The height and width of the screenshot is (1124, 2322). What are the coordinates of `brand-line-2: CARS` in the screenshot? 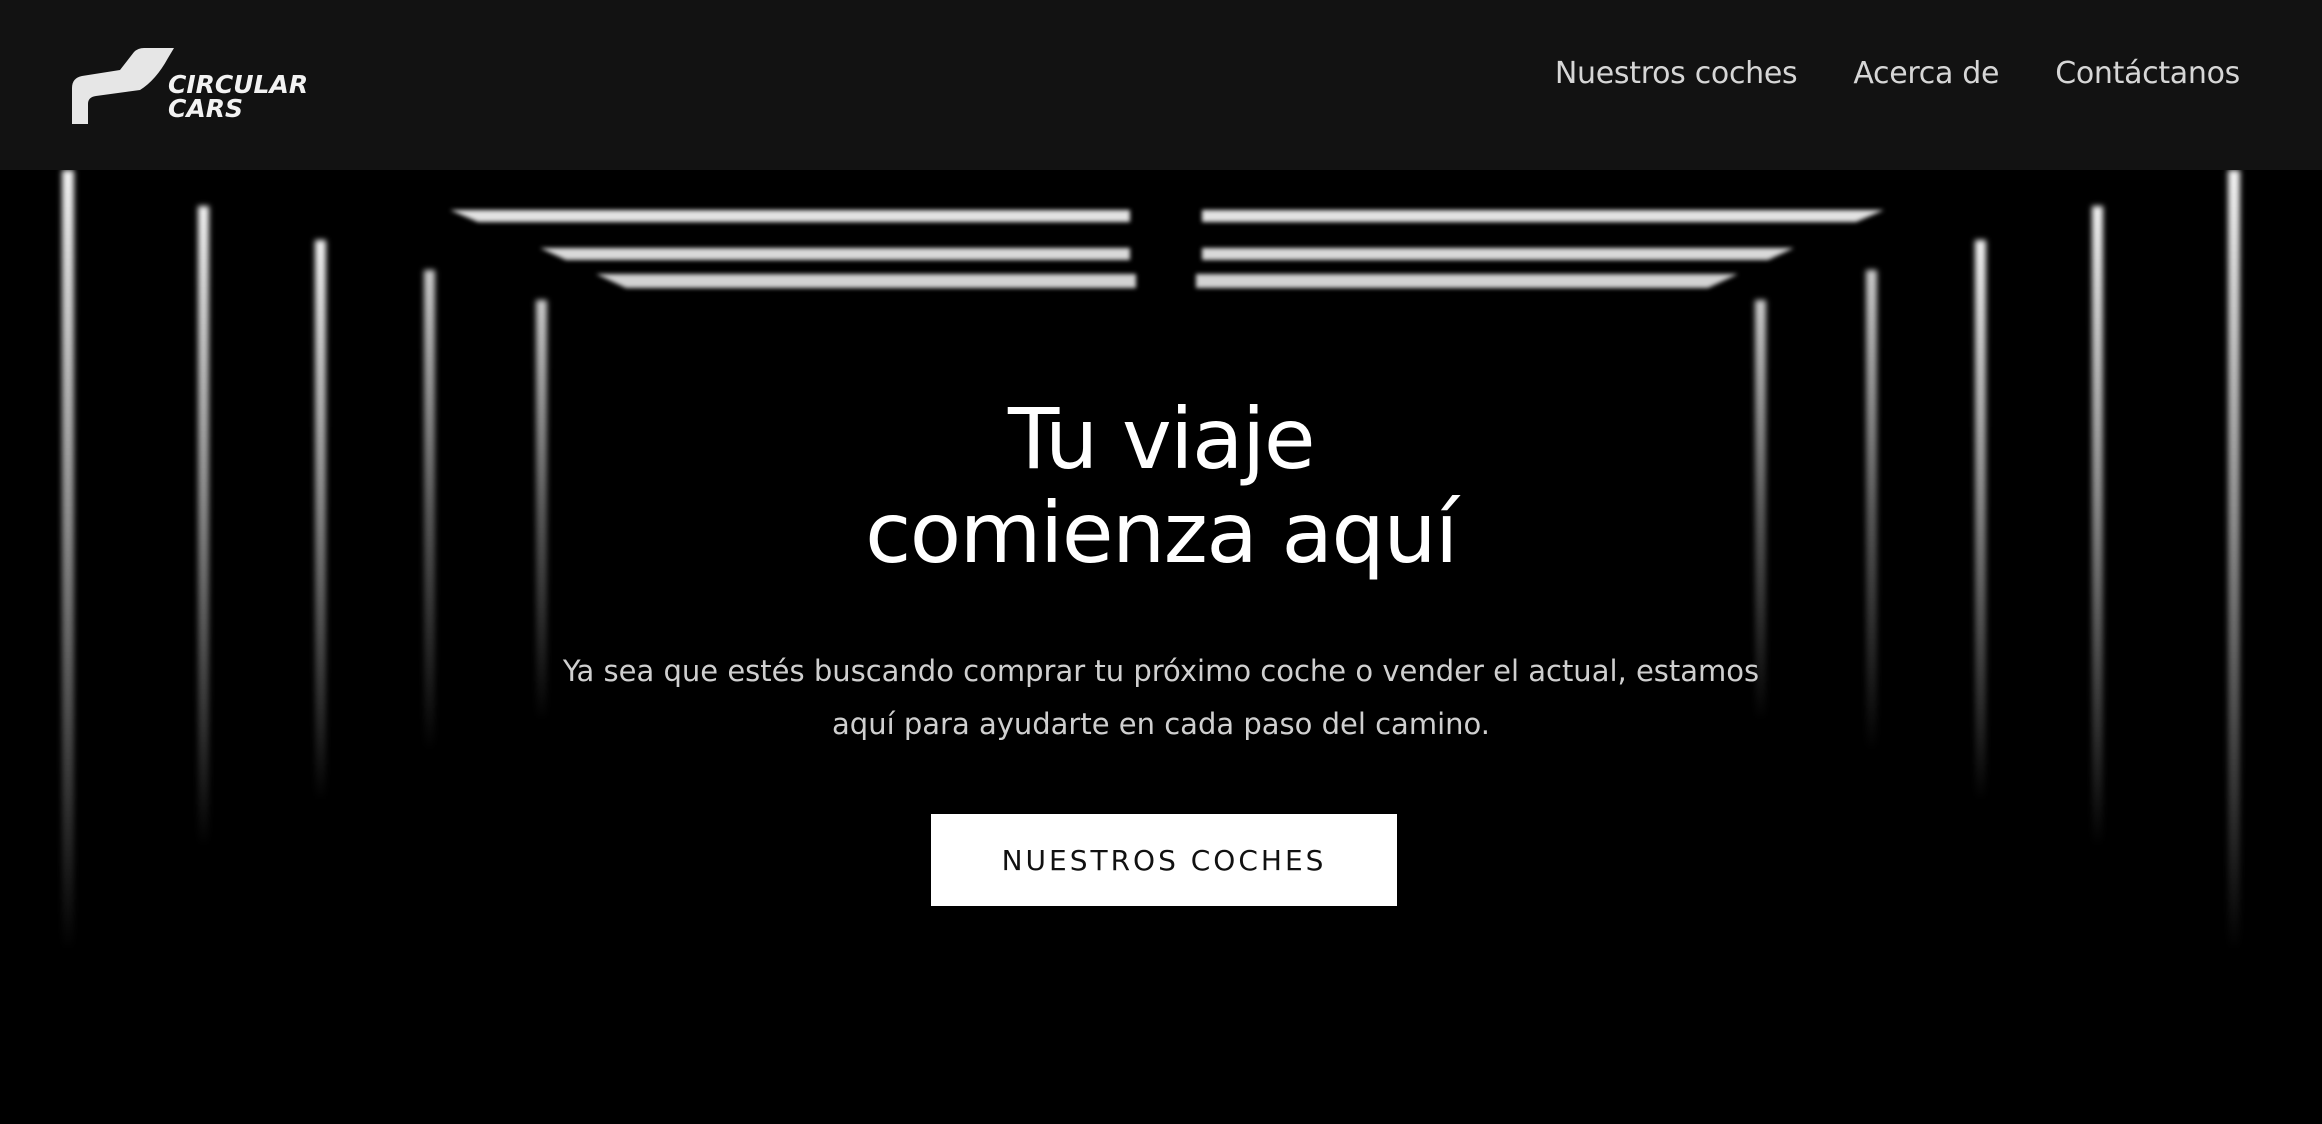 It's located at (205, 108).